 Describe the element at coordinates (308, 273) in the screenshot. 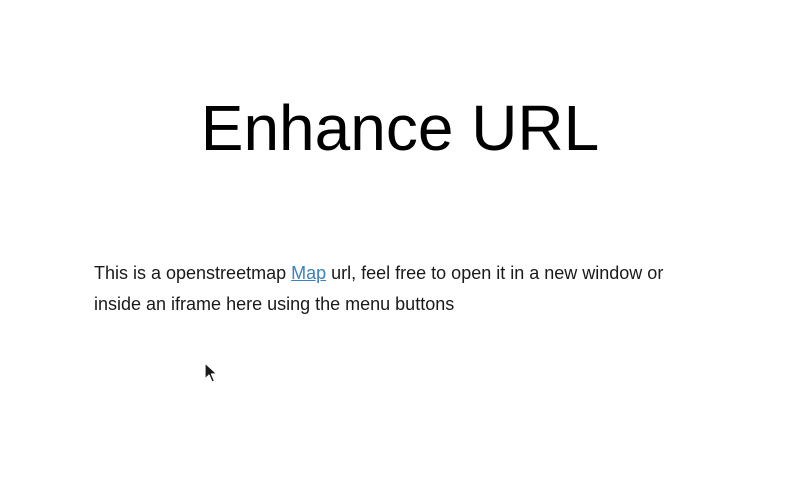

I see `map-link: Map` at that location.